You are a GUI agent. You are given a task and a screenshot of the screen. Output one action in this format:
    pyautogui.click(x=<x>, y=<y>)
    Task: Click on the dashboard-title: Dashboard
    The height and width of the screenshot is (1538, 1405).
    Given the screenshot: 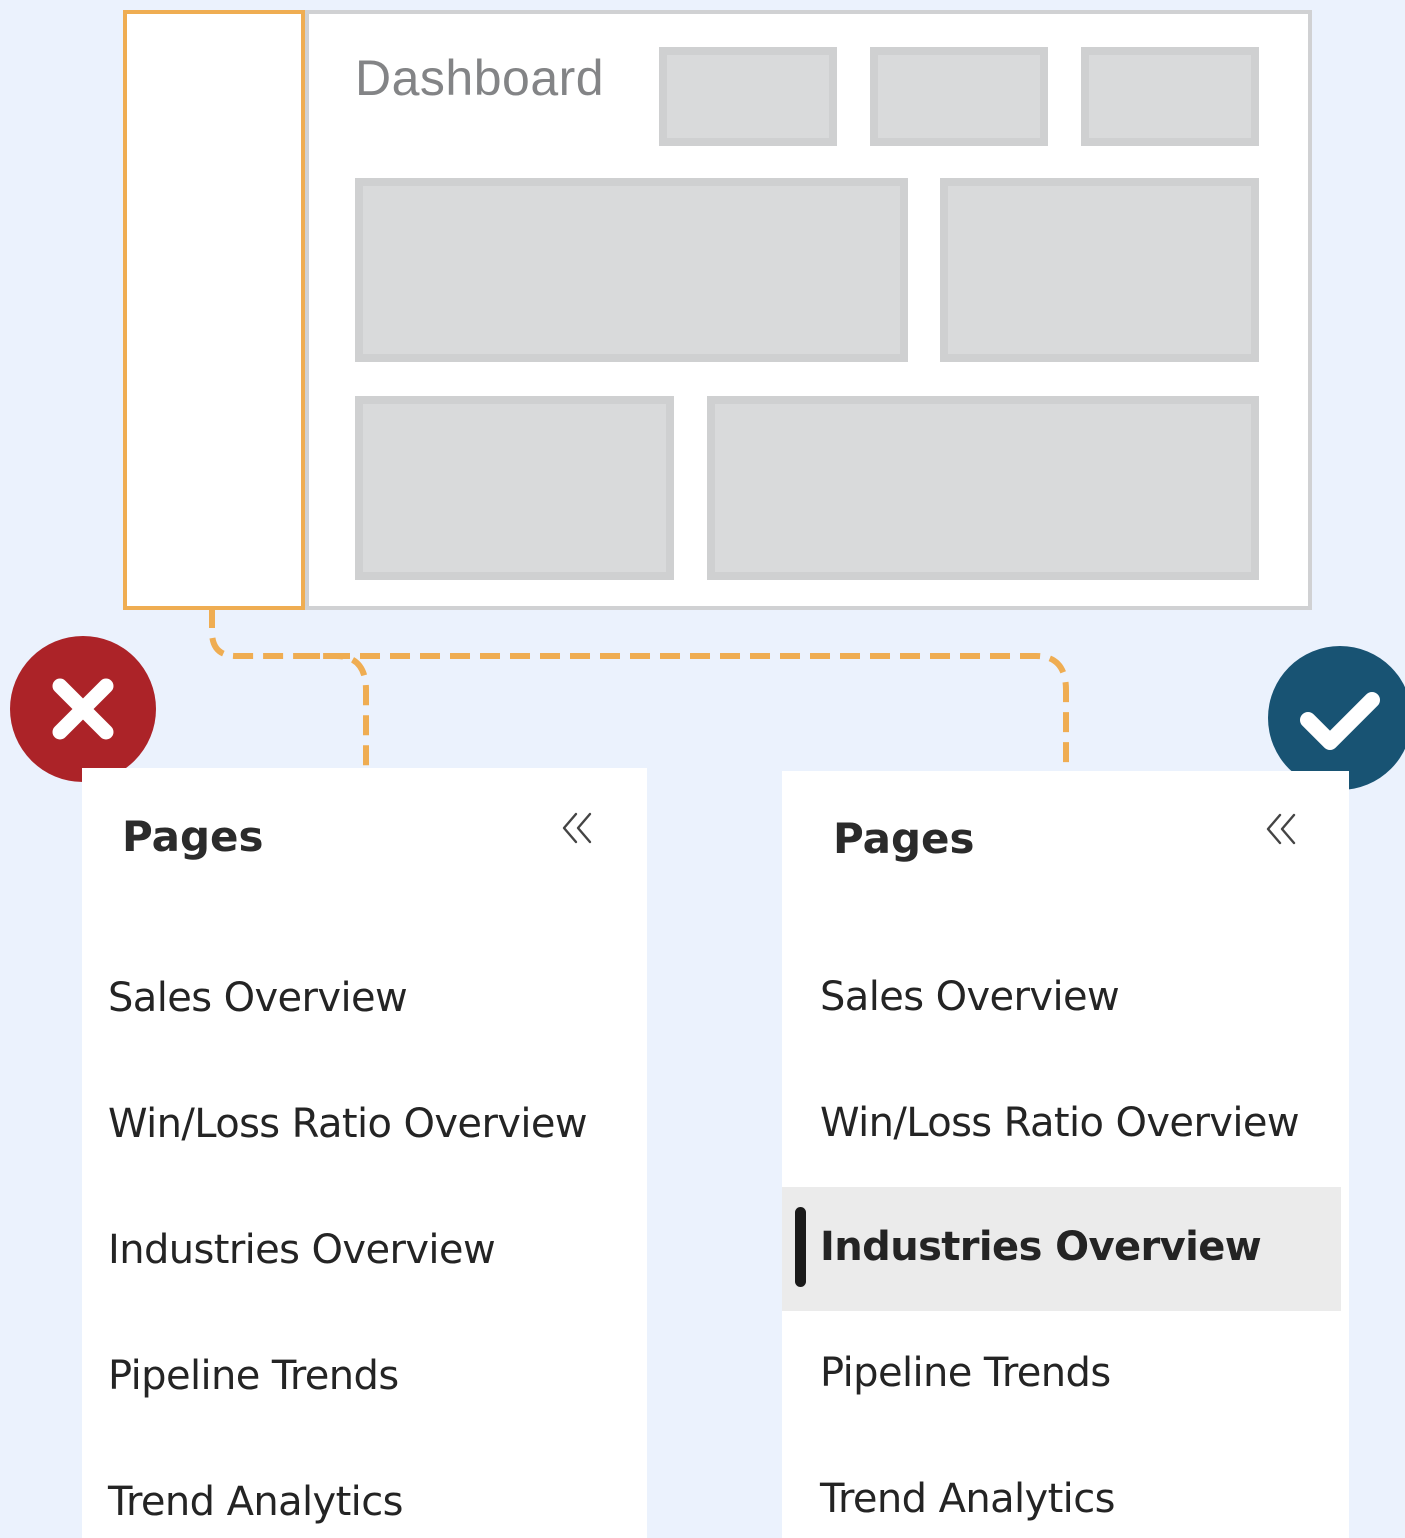 What is the action you would take?
    pyautogui.click(x=480, y=78)
    